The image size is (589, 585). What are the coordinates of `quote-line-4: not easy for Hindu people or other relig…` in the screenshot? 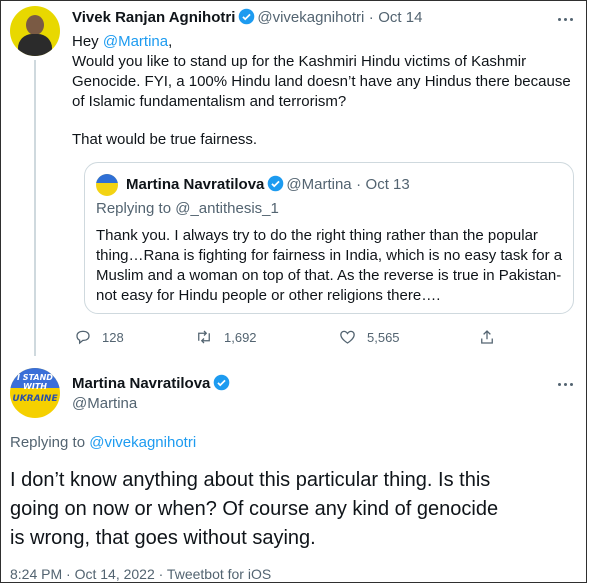 It's located at (268, 295).